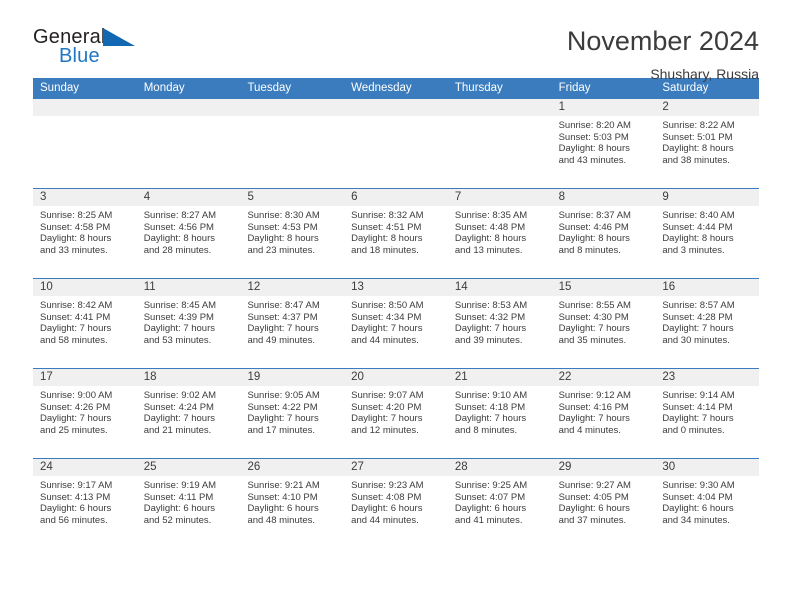 This screenshot has height=612, width=792. What do you see at coordinates (386, 497) in the screenshot?
I see `sunset-text: Sunset: 4:08 PM` at bounding box center [386, 497].